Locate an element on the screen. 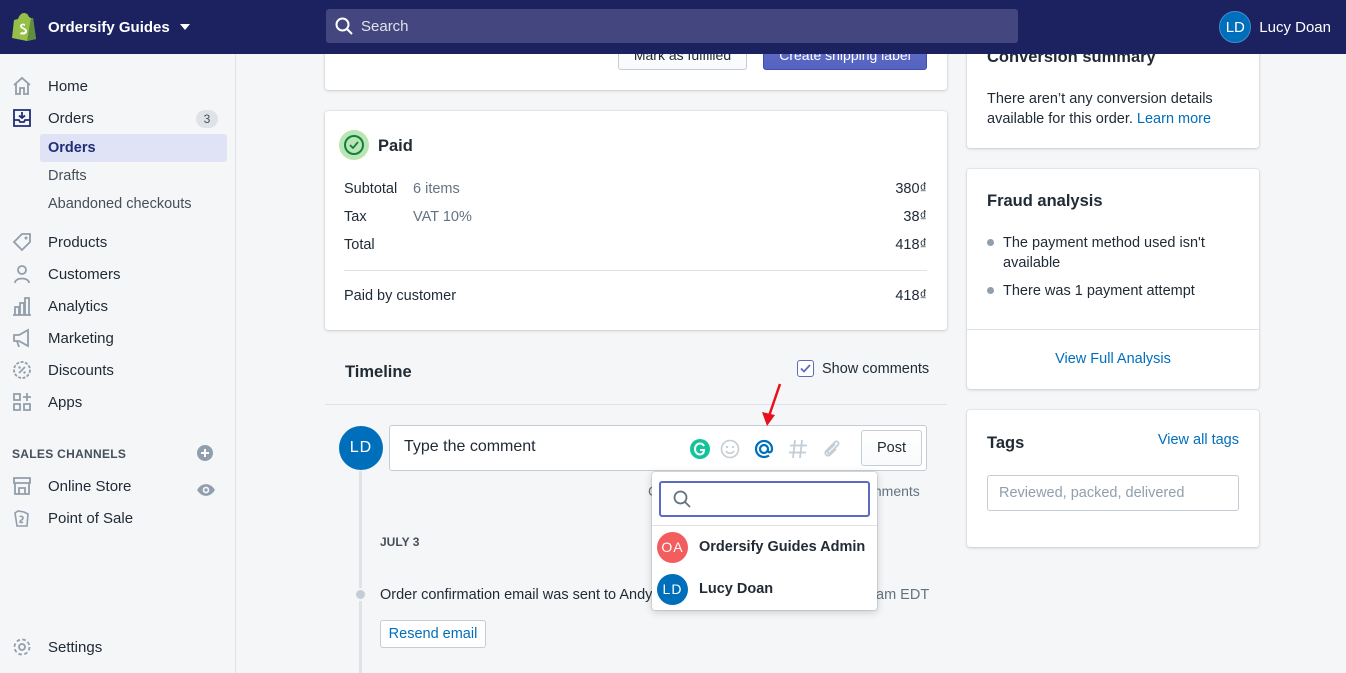  mention-name: Ordersify Guides Admin is located at coordinates (782, 547).